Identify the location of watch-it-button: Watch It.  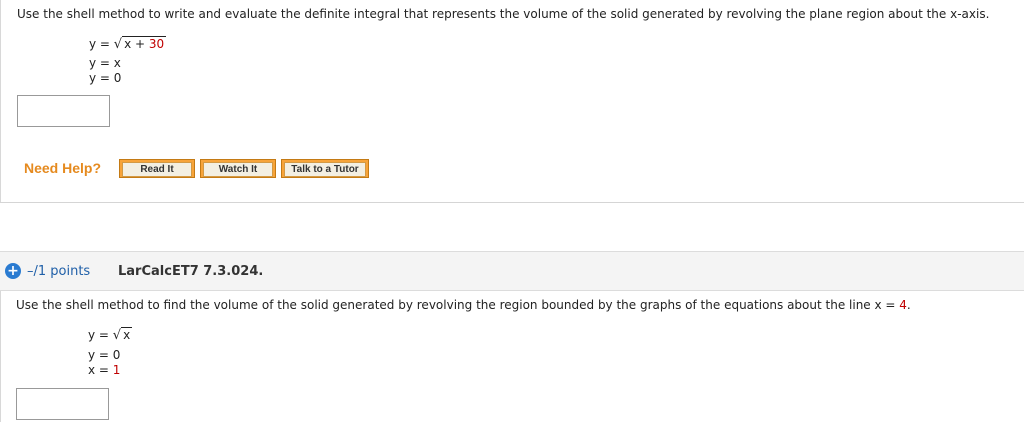
(238, 168).